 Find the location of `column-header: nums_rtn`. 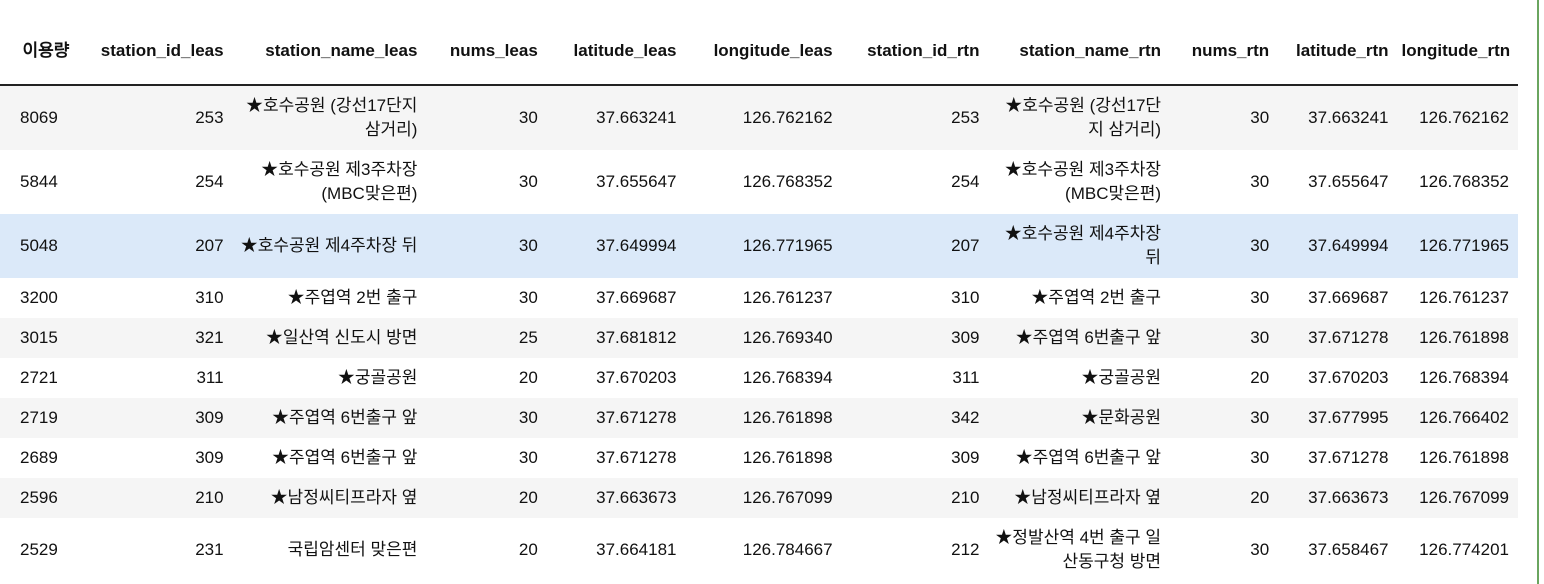

column-header: nums_rtn is located at coordinates (1224, 52).